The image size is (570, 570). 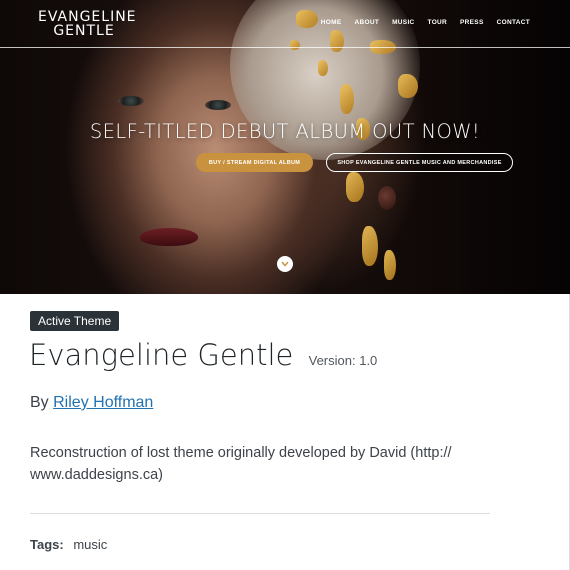 I want to click on author-prefix: By, so click(x=39, y=402).